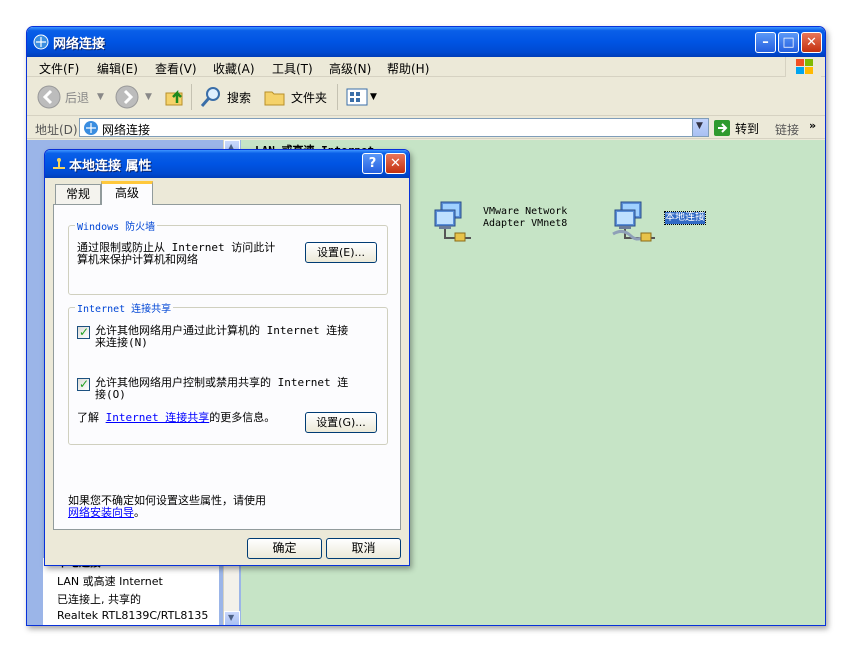  I want to click on ok-button: 确定, so click(284, 548).